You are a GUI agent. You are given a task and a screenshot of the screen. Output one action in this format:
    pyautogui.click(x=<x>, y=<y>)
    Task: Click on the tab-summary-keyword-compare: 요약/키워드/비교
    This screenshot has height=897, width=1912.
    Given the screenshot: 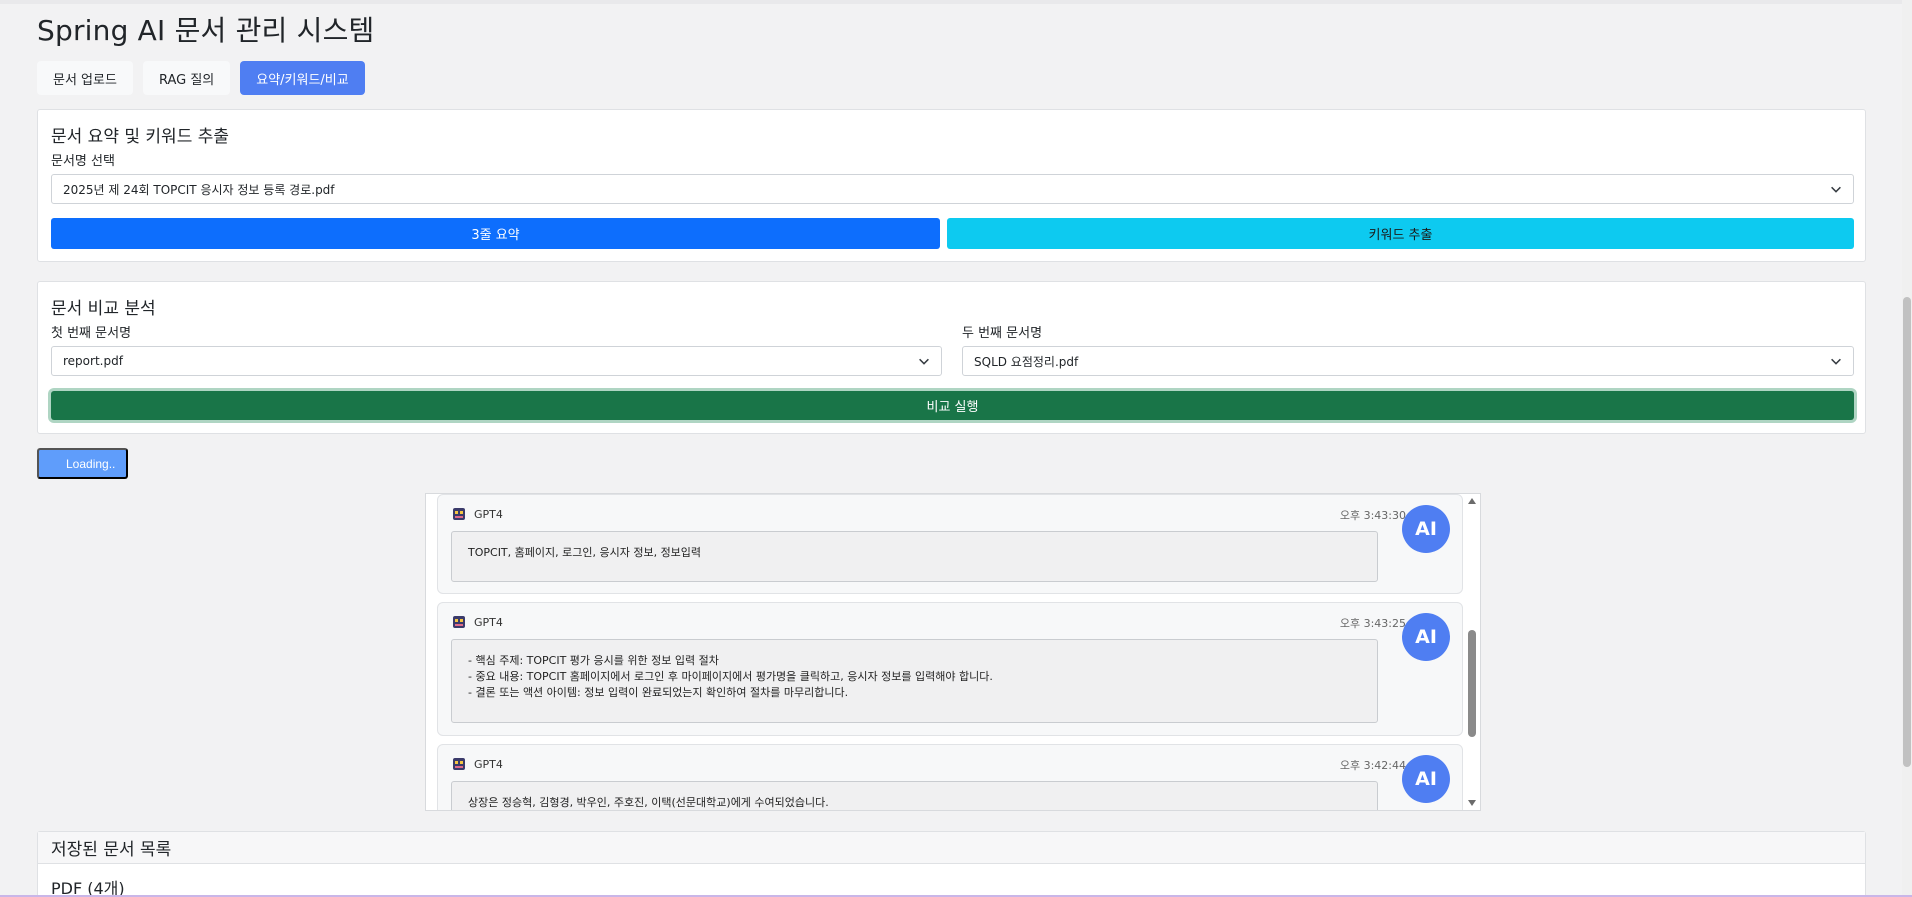 What is the action you would take?
    pyautogui.click(x=302, y=78)
    